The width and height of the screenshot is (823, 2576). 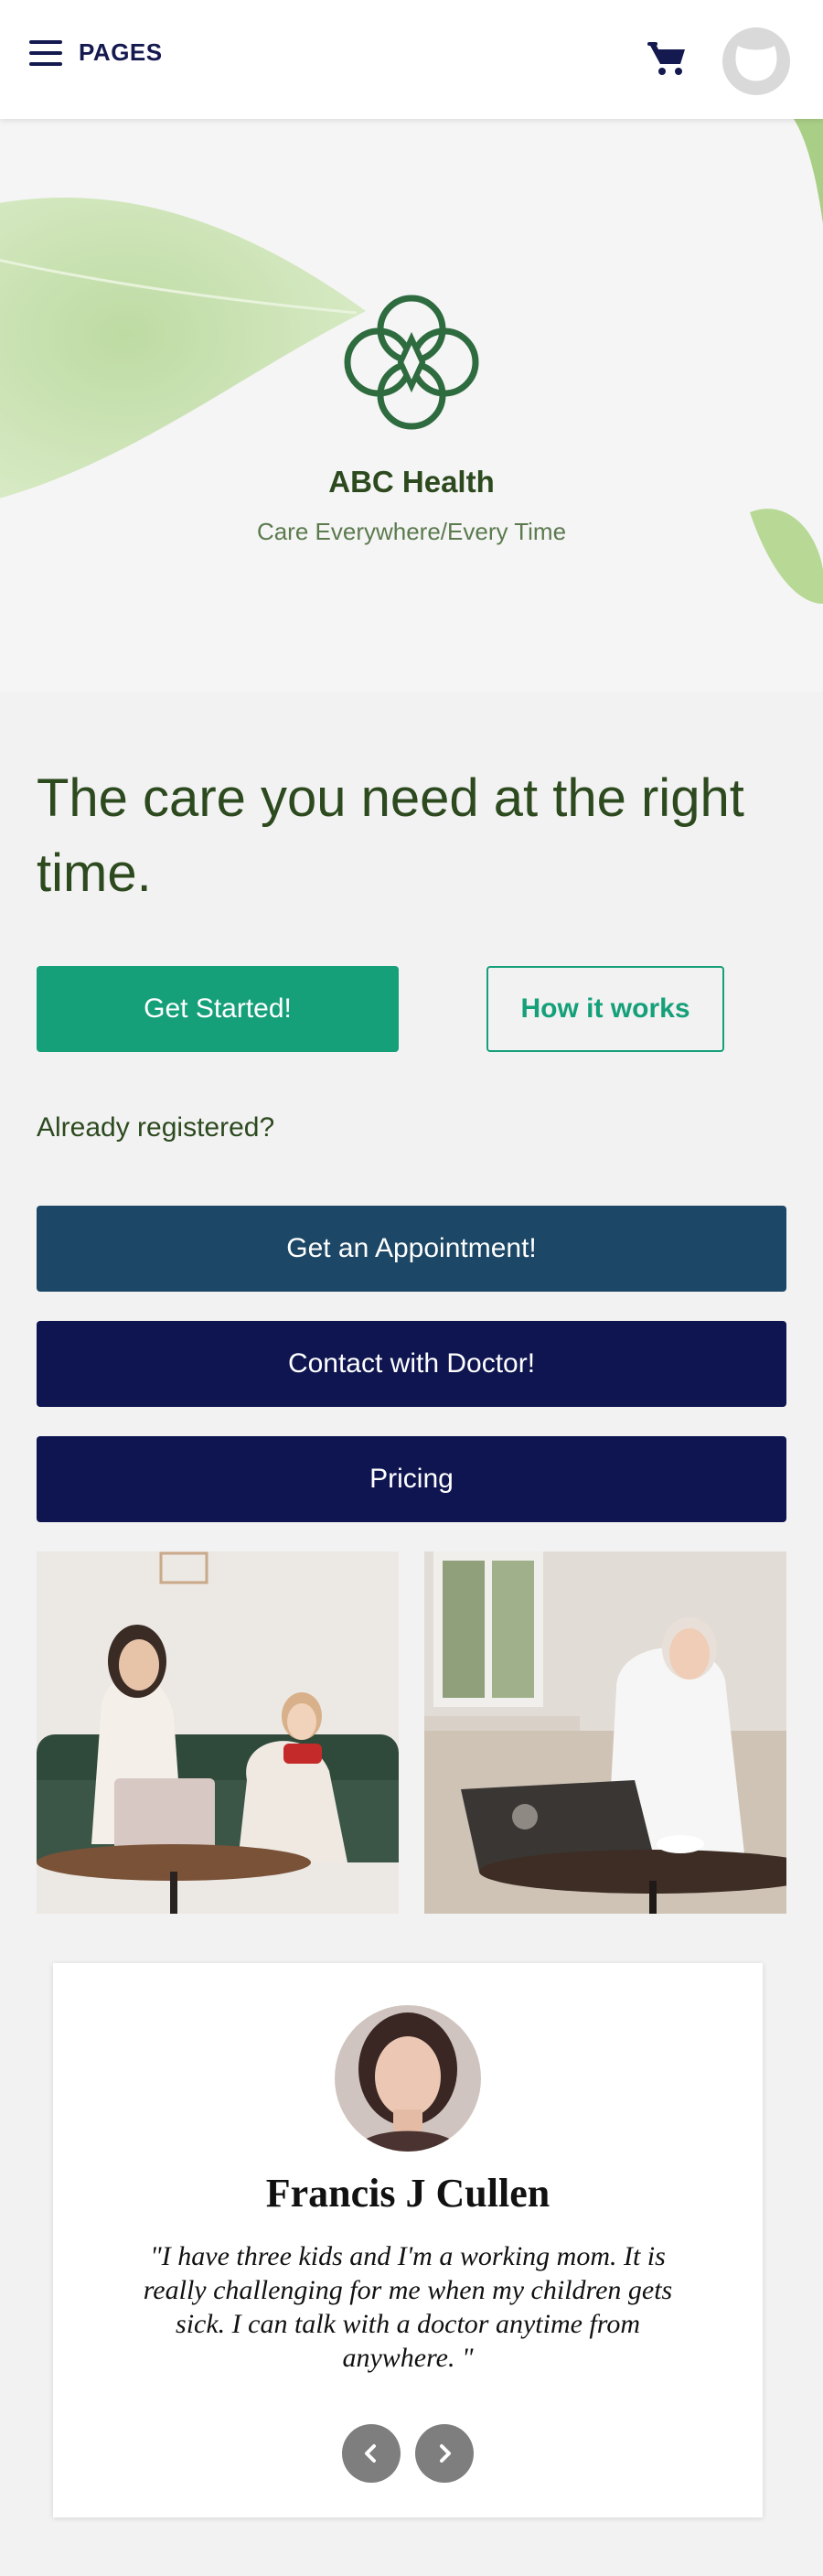 I want to click on brand-name: ABC Health, so click(x=412, y=482).